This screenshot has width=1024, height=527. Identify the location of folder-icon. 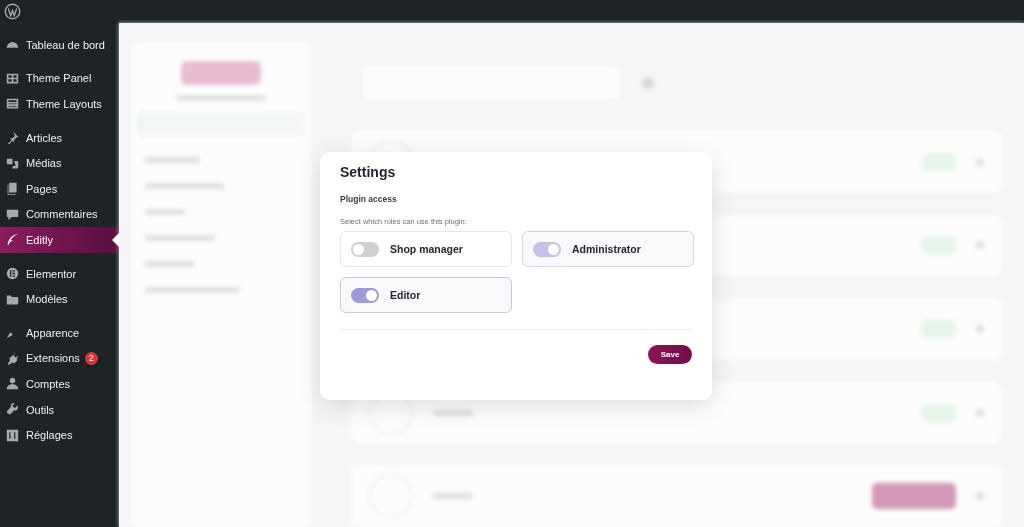
(12, 299).